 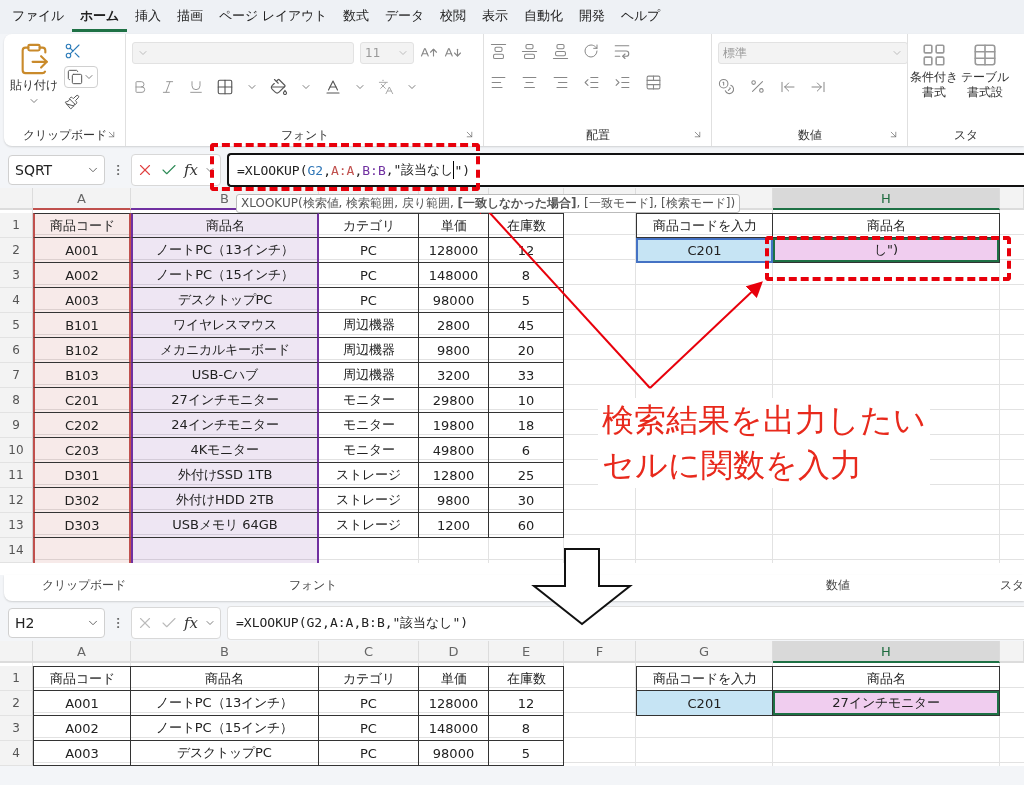 I want to click on table-cell: 外付けHDD 2TB, so click(x=225, y=500).